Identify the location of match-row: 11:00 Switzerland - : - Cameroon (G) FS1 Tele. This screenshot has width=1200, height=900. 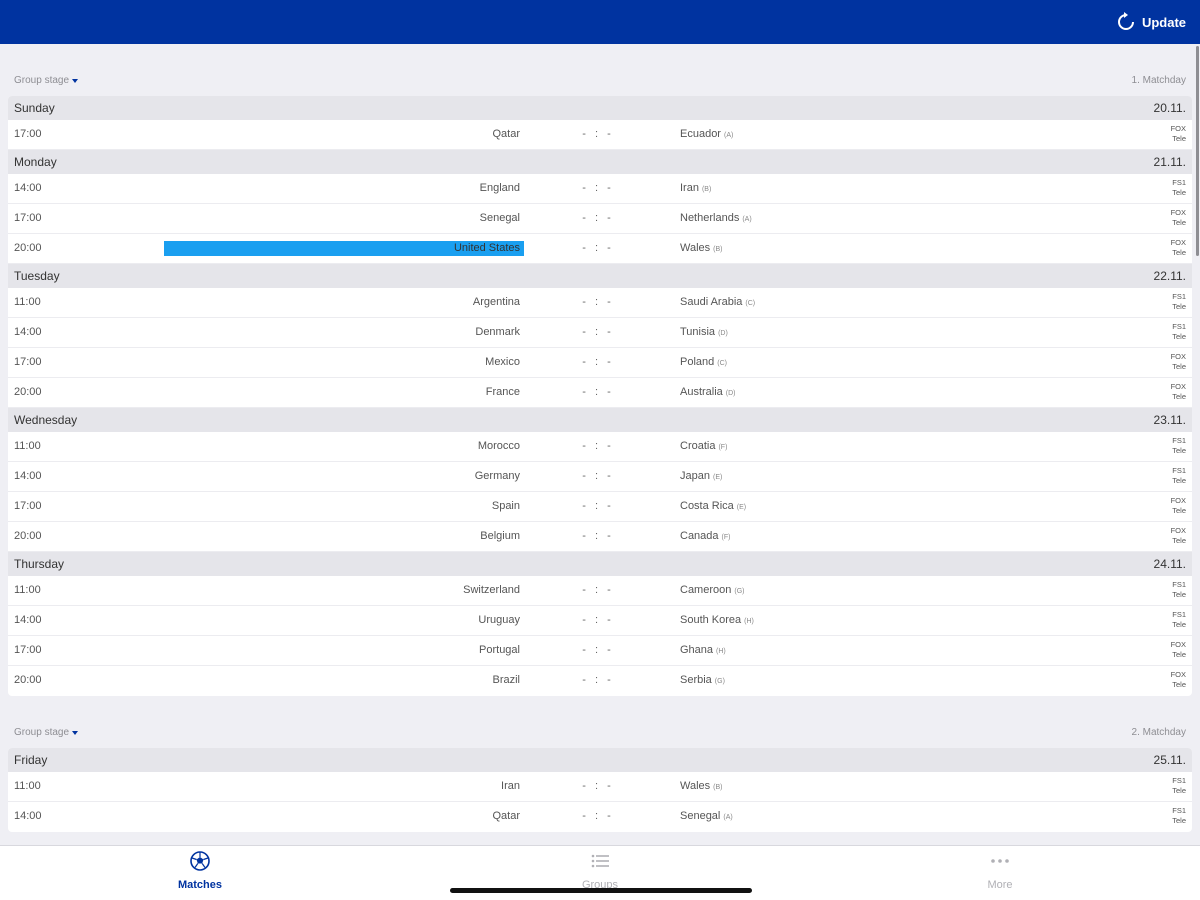
(600, 591).